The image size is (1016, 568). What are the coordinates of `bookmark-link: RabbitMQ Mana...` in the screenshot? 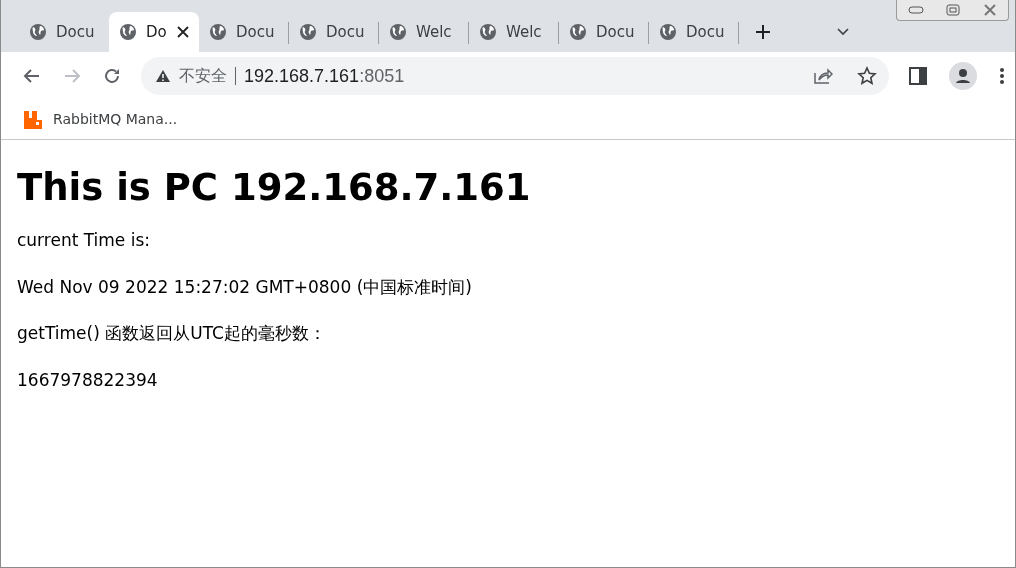 It's located at (100, 119).